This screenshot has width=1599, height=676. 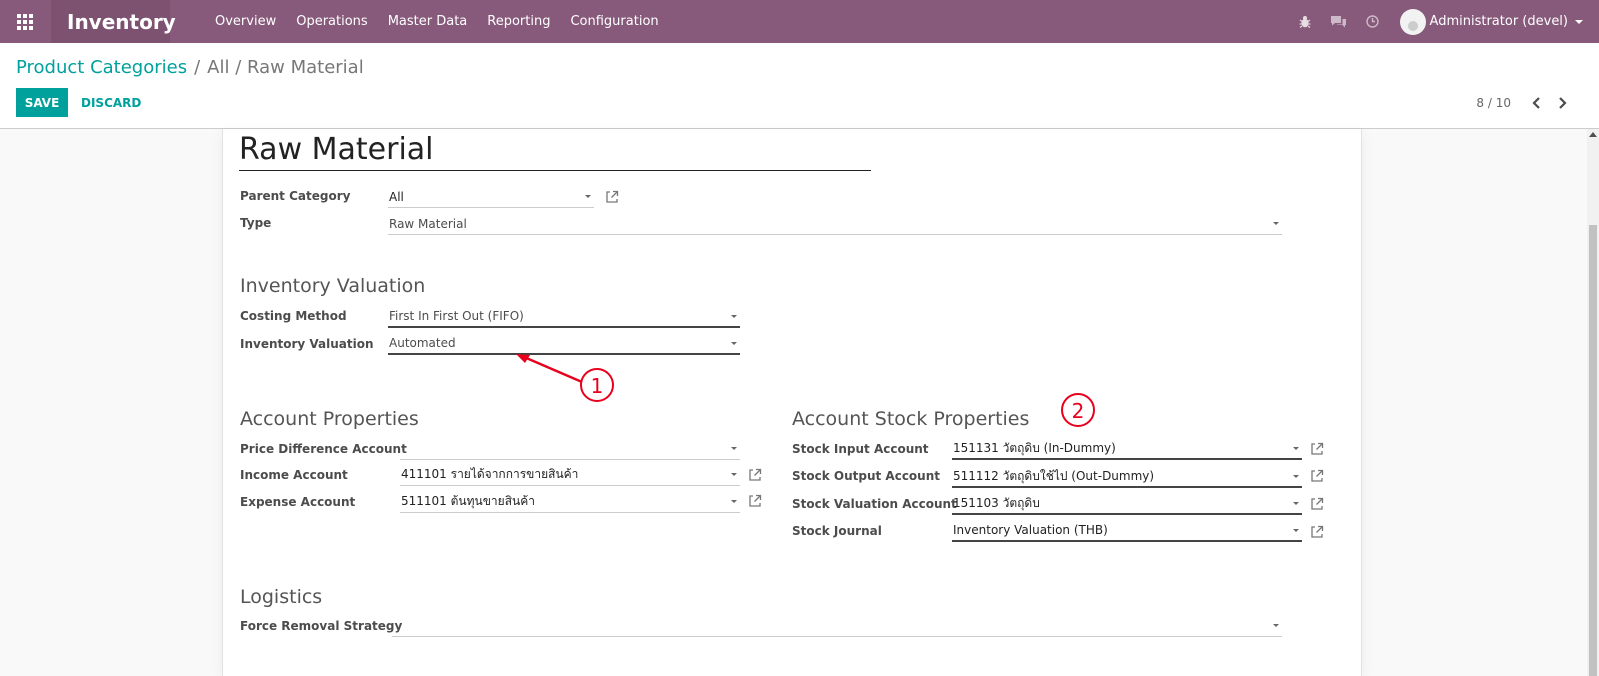 What do you see at coordinates (1034, 447) in the screenshot?
I see `stock-input-account-value: 151131 วัตถุดิบ (In-Dummy)` at bounding box center [1034, 447].